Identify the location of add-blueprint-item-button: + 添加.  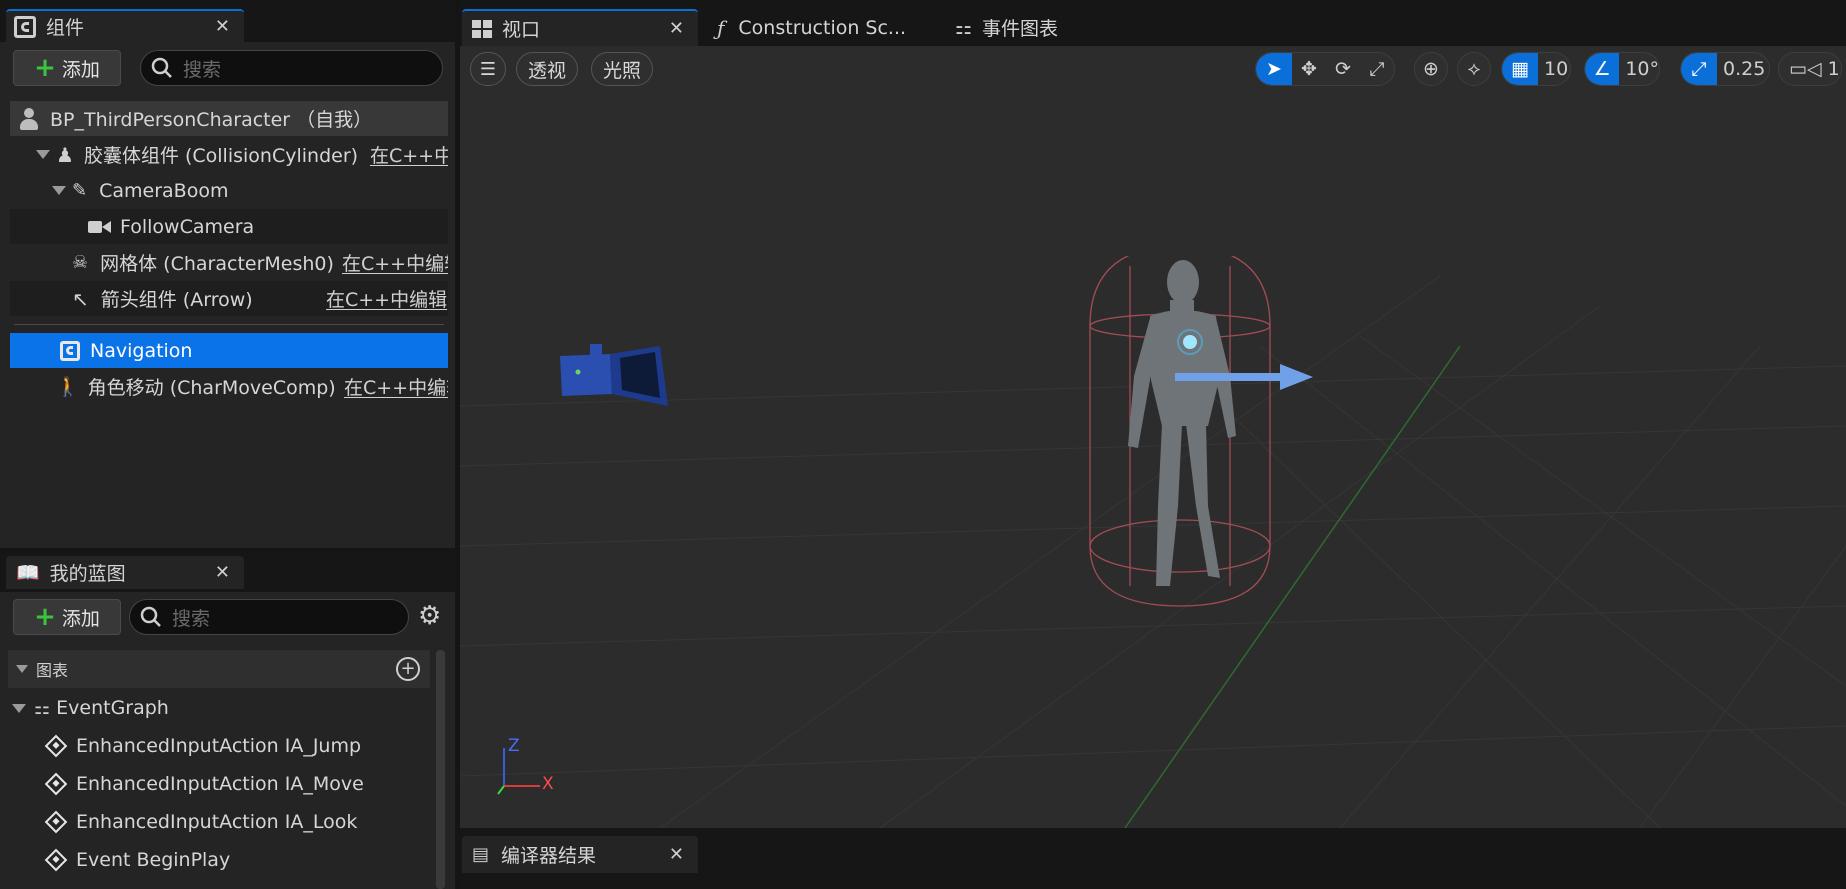
(67, 617).